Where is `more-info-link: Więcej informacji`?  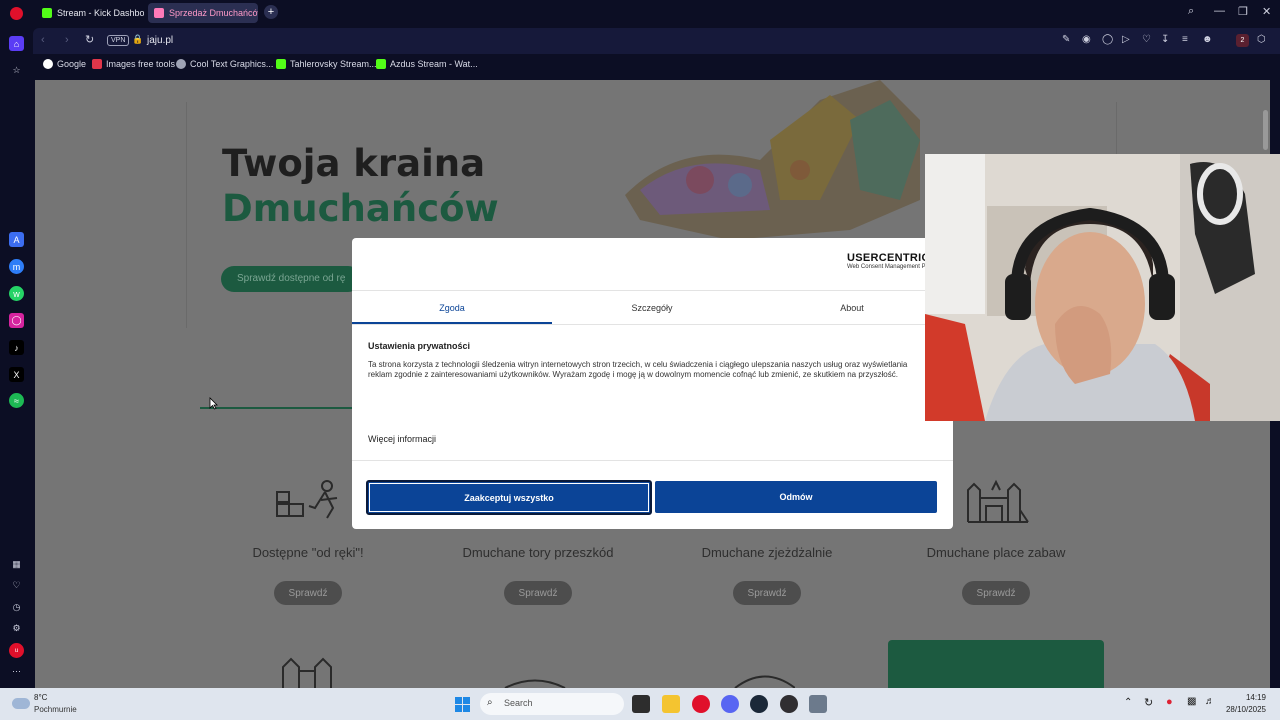 more-info-link: Więcej informacji is located at coordinates (402, 439).